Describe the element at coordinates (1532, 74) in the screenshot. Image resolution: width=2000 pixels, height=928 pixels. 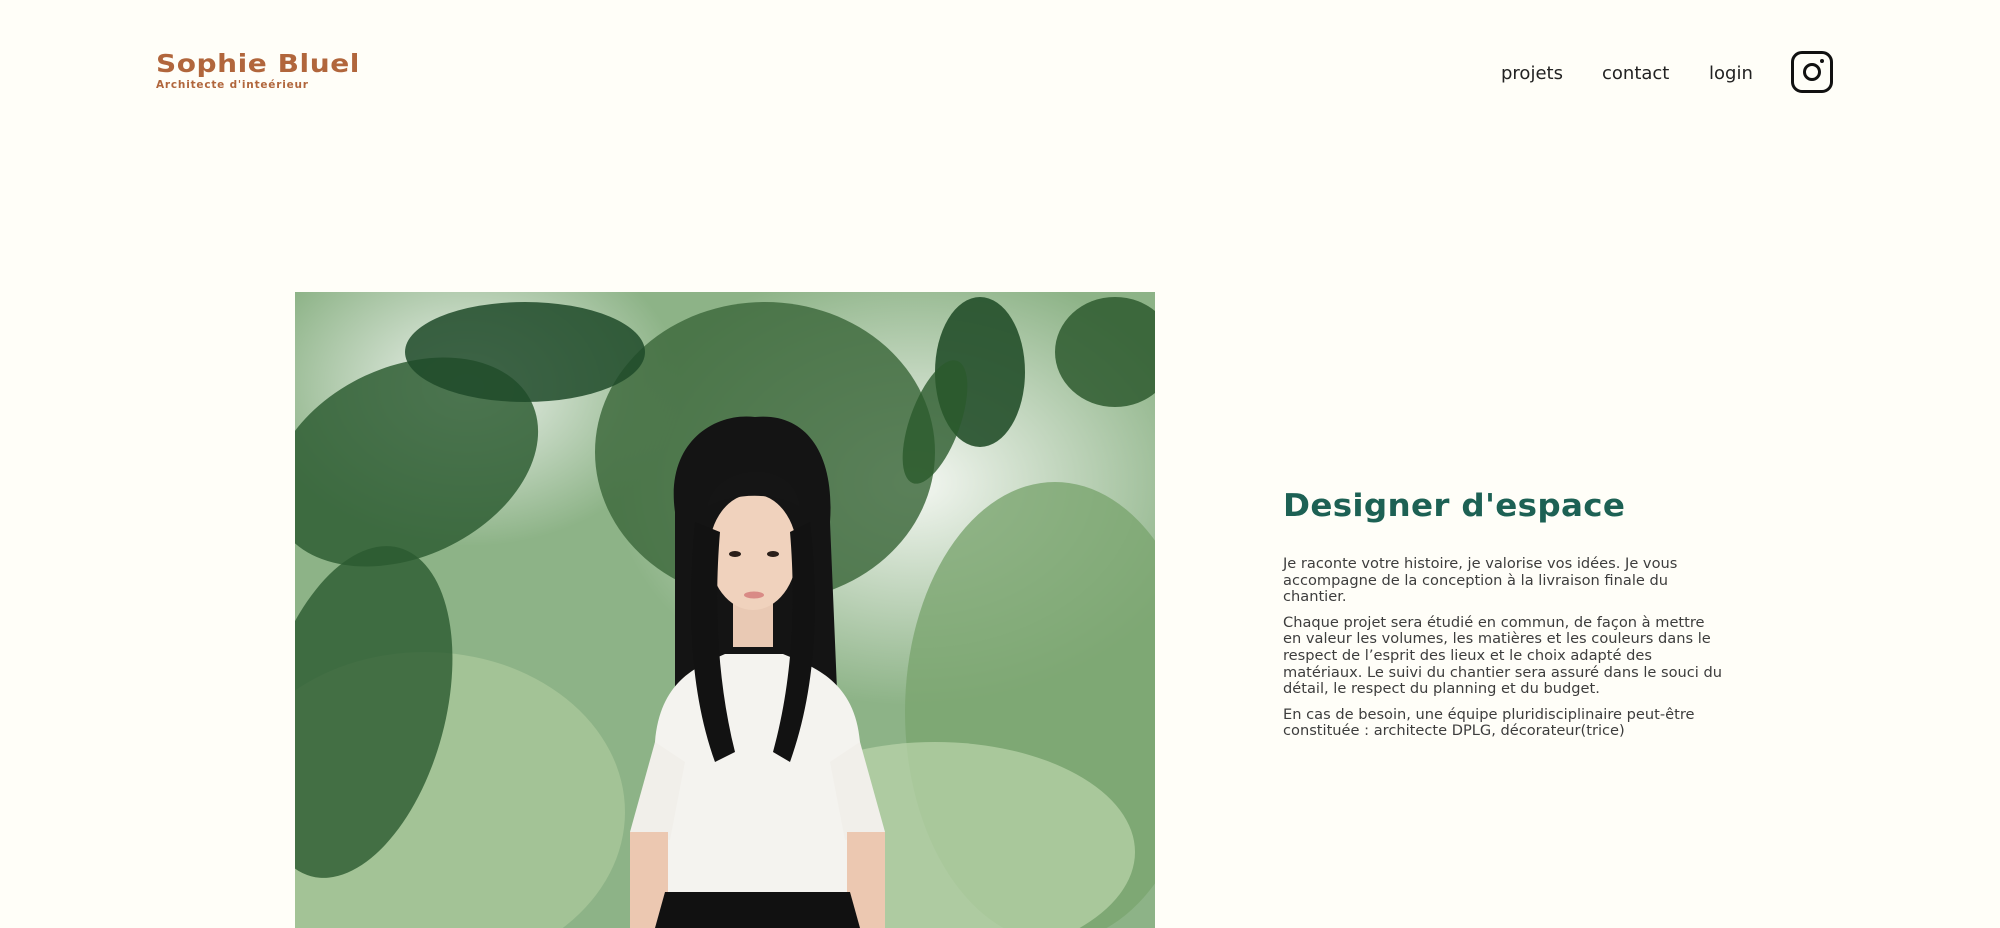
I see `nav-link-projets: projets` at that location.